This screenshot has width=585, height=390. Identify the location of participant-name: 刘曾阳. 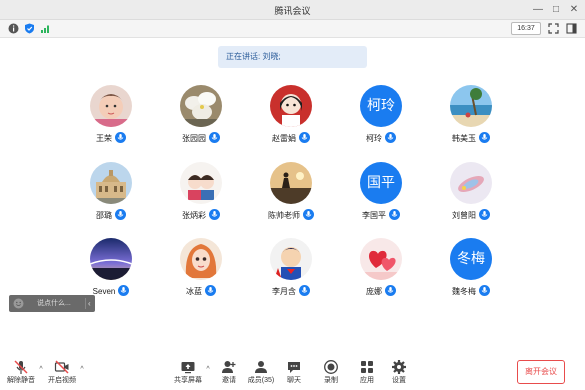
(464, 215).